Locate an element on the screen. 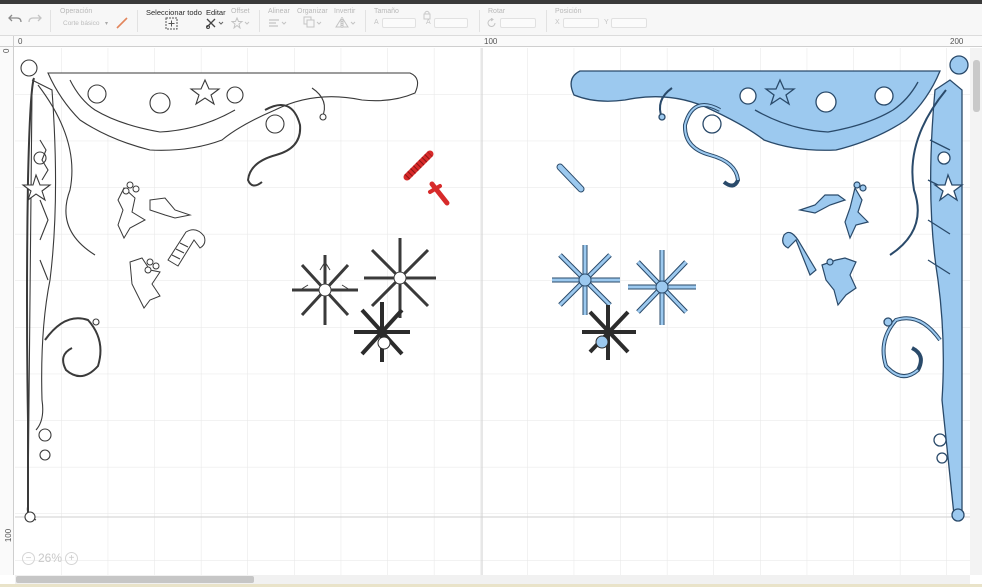 This screenshot has height=587, width=982. rotate-field is located at coordinates (518, 23).